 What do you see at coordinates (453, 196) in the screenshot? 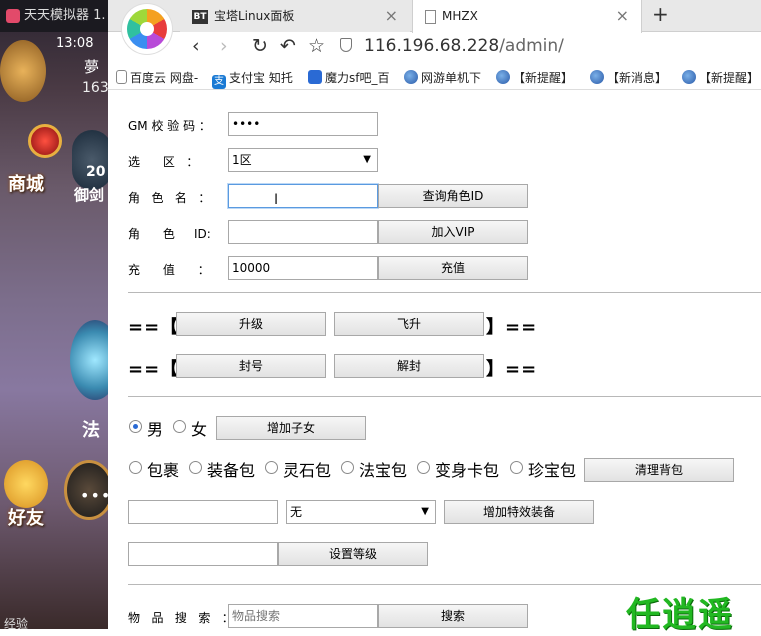
I see `query-role-id-button: 查询角色ID` at bounding box center [453, 196].